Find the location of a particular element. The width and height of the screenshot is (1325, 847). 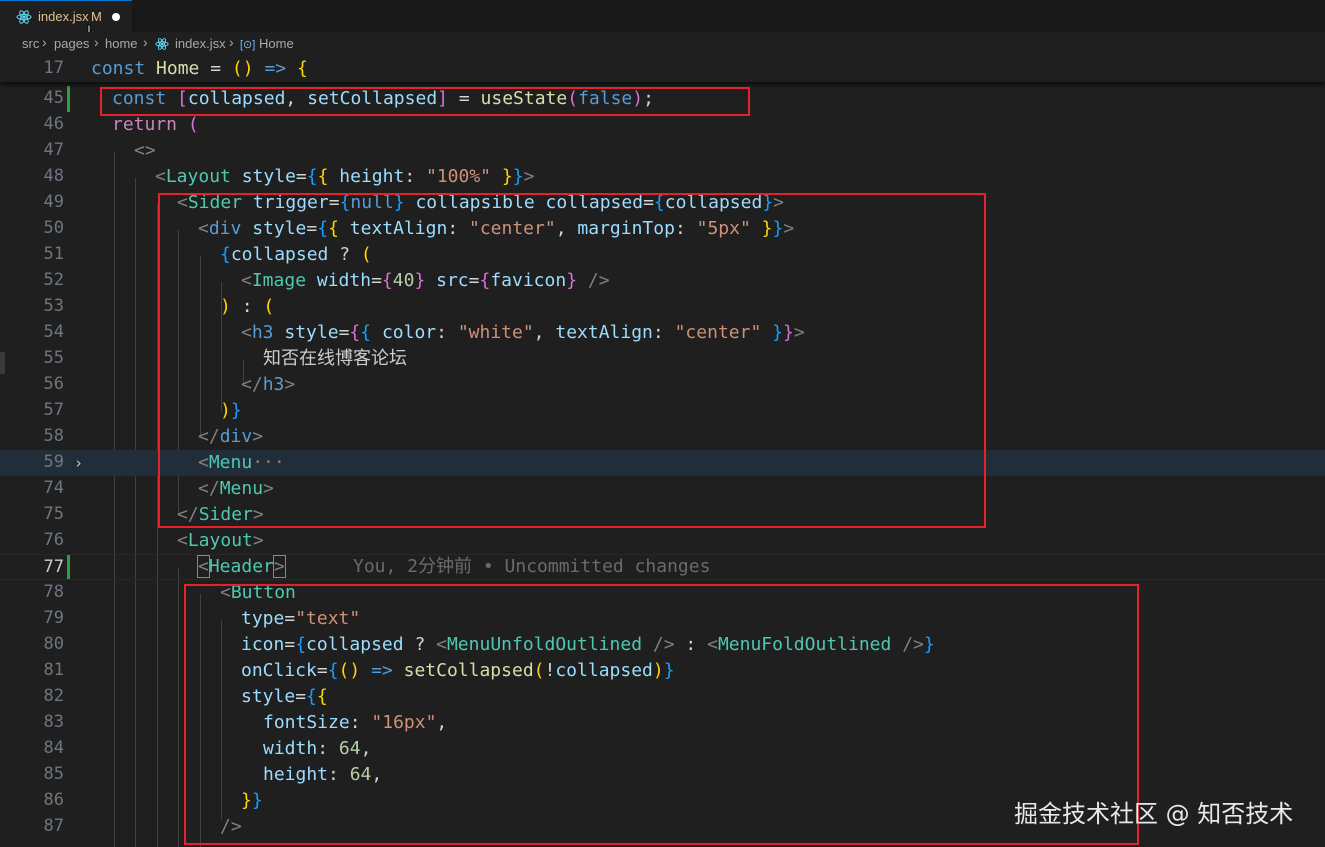

line-number: 79 is located at coordinates (53, 618).